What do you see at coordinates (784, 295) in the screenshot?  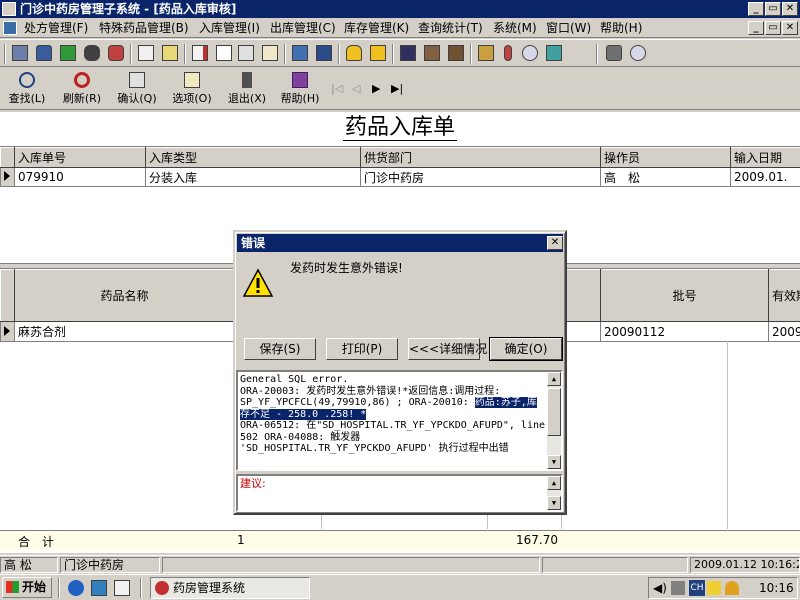 I see `col-header-expiry: 有效期` at bounding box center [784, 295].